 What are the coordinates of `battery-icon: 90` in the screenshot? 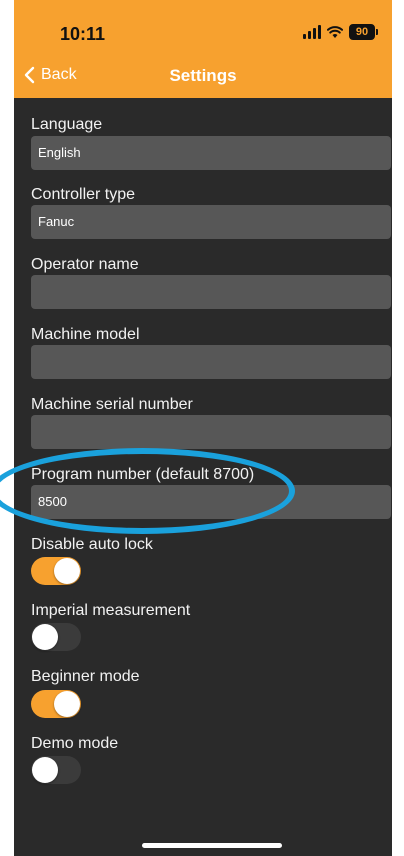 It's located at (363, 32).